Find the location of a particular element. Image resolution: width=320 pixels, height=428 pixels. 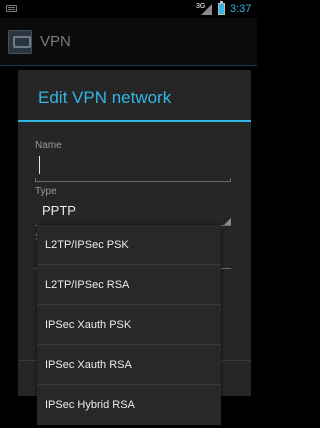

vpn-settings-icon is located at coordinates (20, 42).